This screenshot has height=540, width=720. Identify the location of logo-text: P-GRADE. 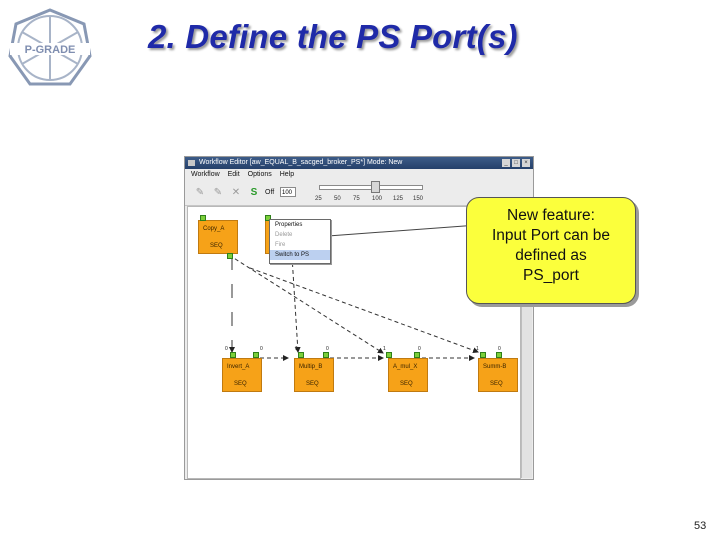
(50, 50).